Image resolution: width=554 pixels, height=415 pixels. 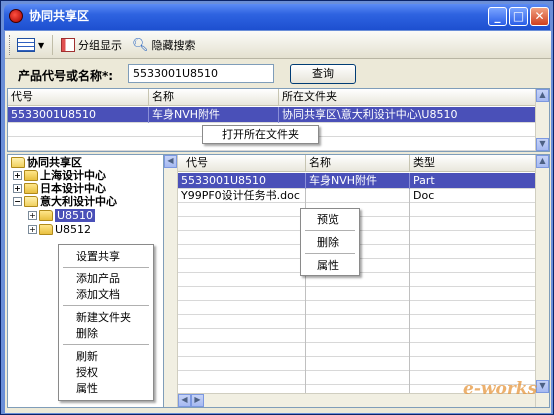 I want to click on file-row: Y99PF0设计任务书.doc Doc, so click(x=363, y=196).